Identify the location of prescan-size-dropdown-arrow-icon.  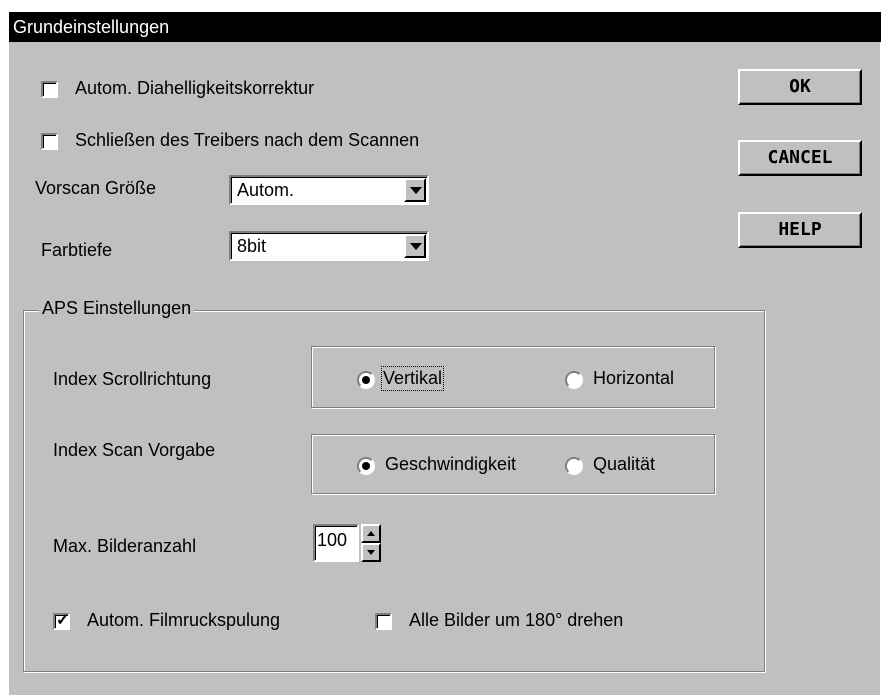
(415, 190).